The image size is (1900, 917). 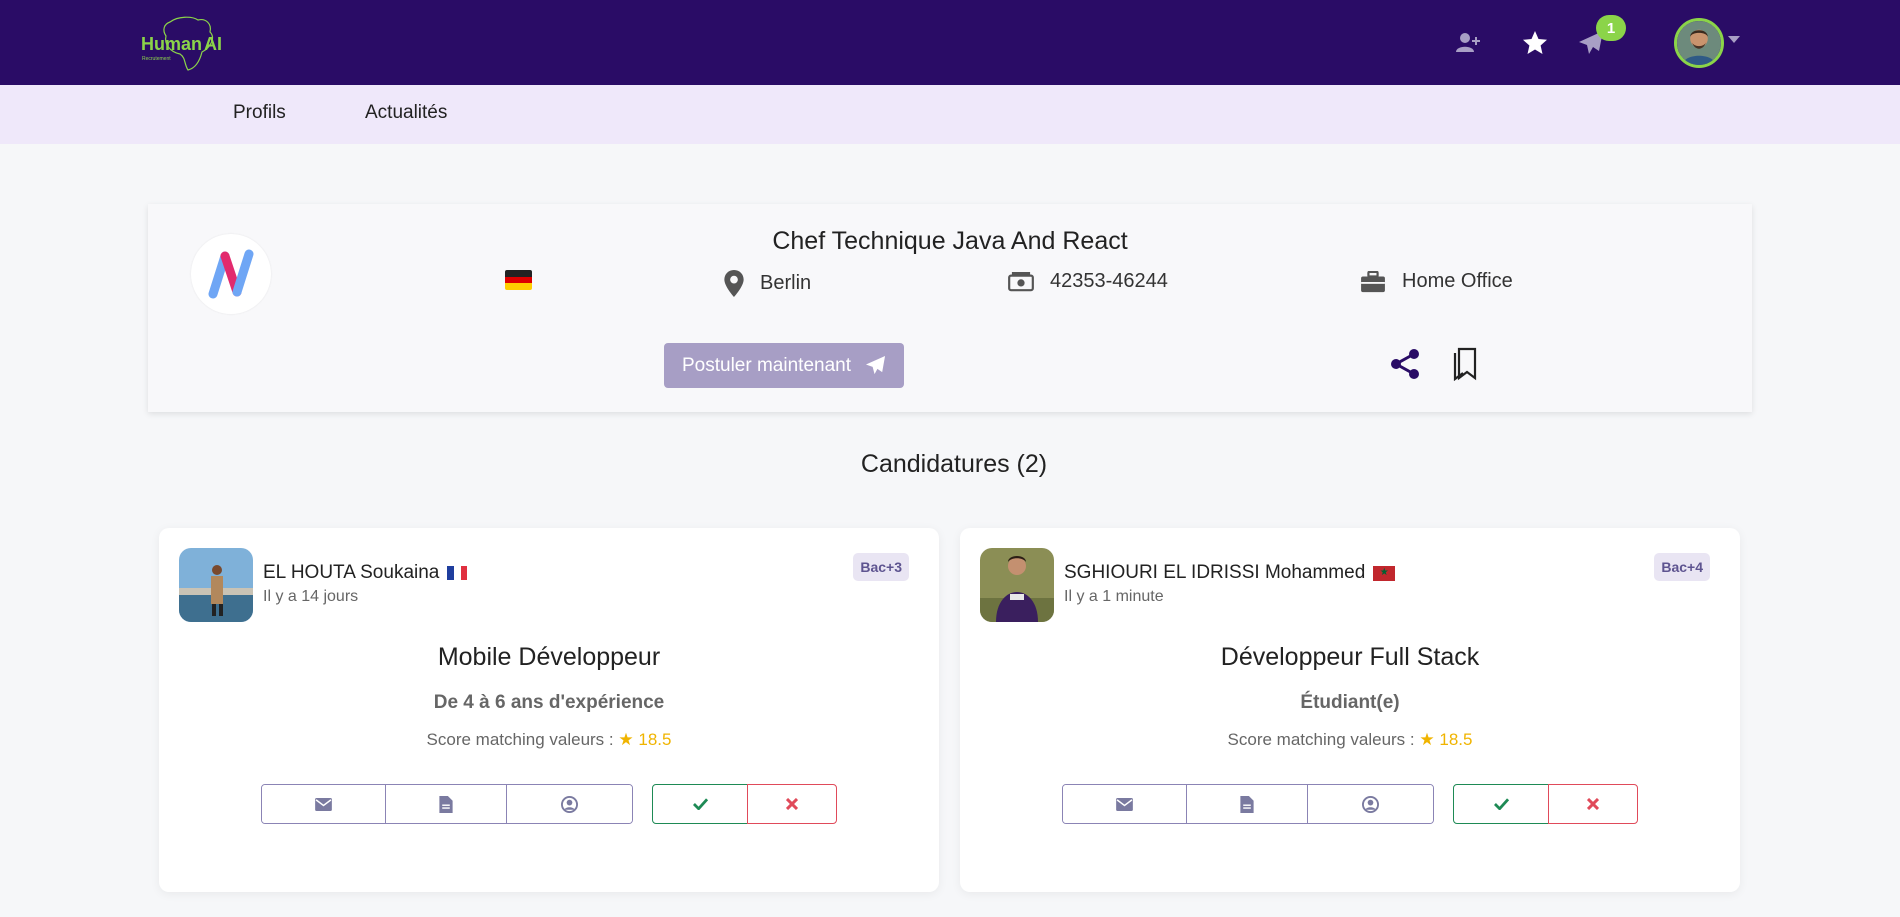 I want to click on job-location: Berlin, so click(x=767, y=283).